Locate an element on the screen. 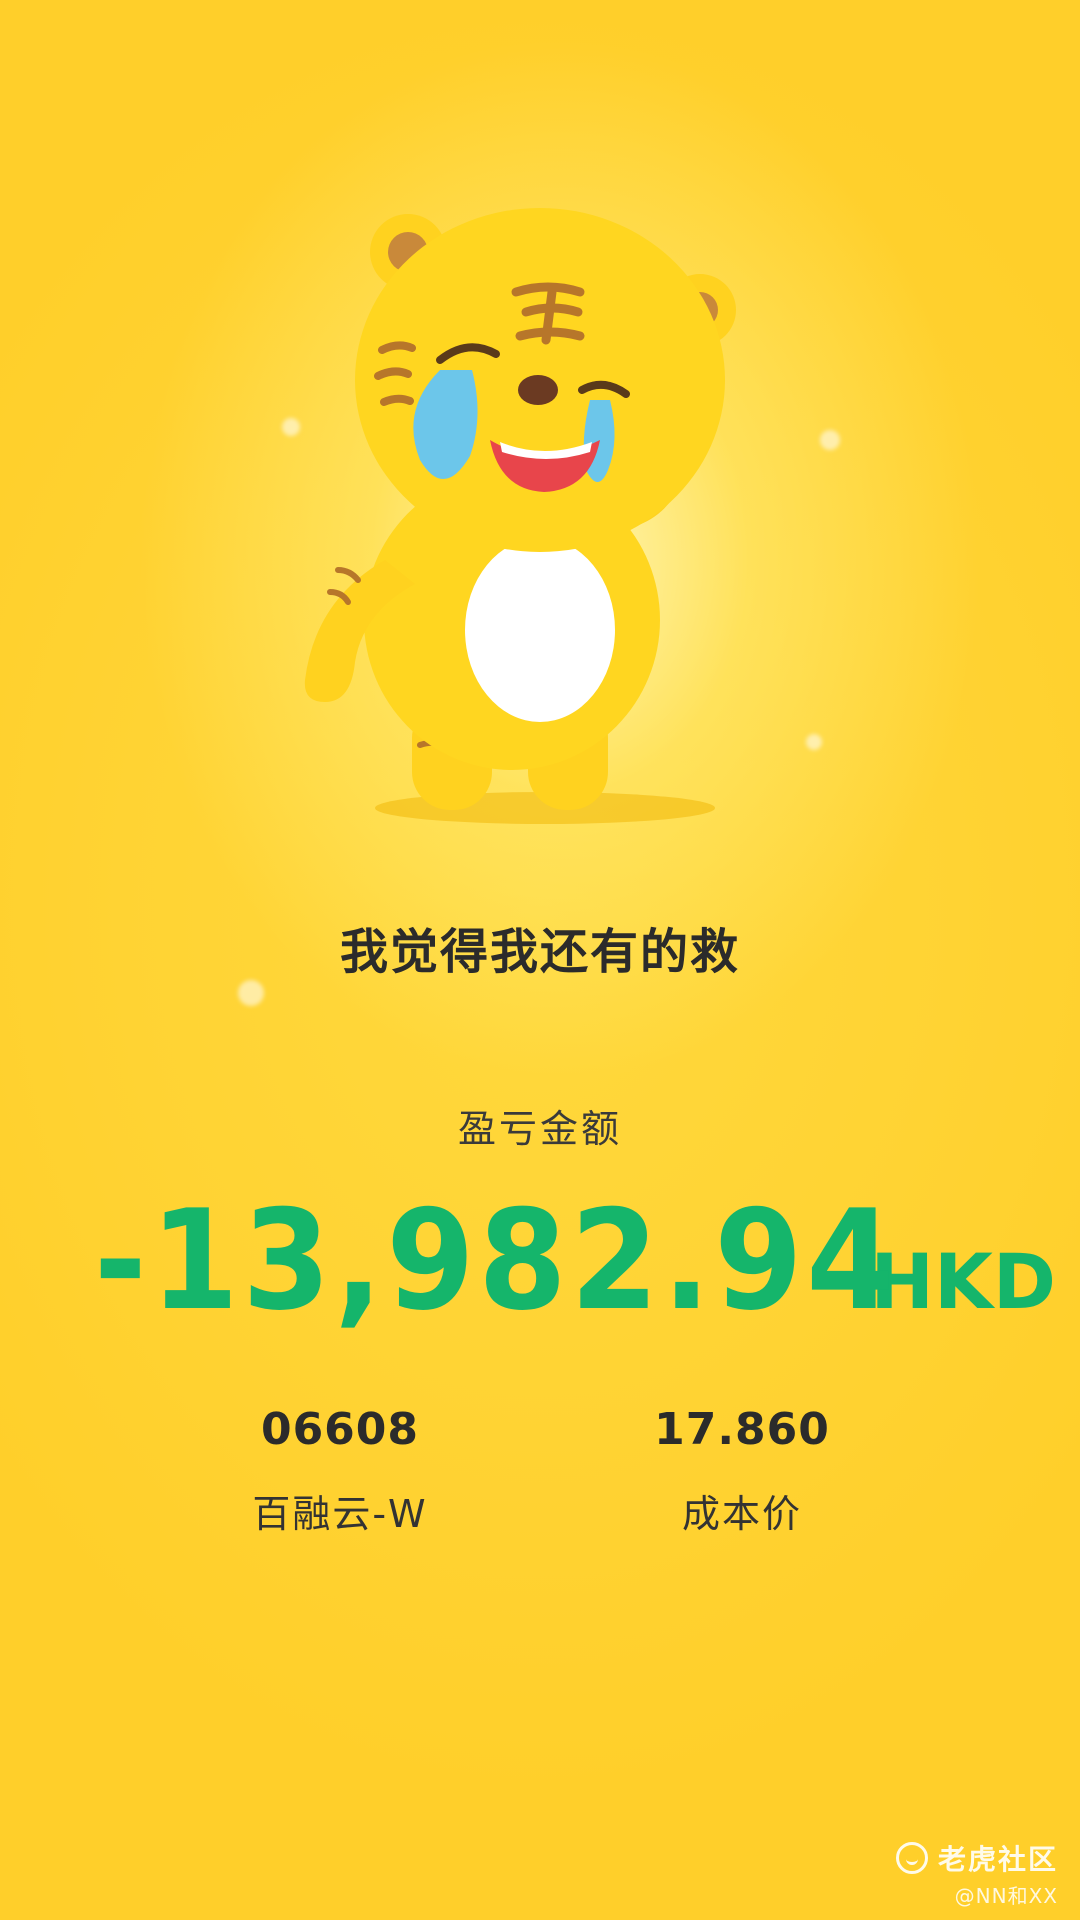 The image size is (1080, 1920). watermark: 老虎社区 is located at coordinates (976, 1858).